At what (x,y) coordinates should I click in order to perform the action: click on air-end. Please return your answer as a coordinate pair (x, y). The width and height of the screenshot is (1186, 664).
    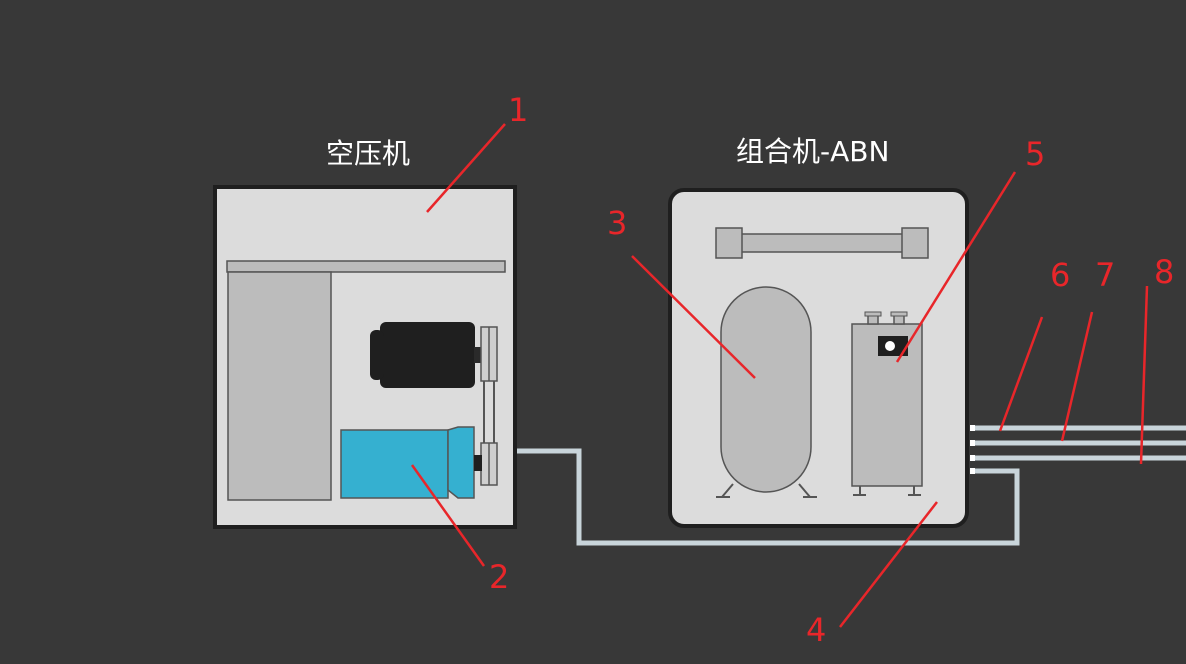
    Looking at the image, I should click on (411, 462).